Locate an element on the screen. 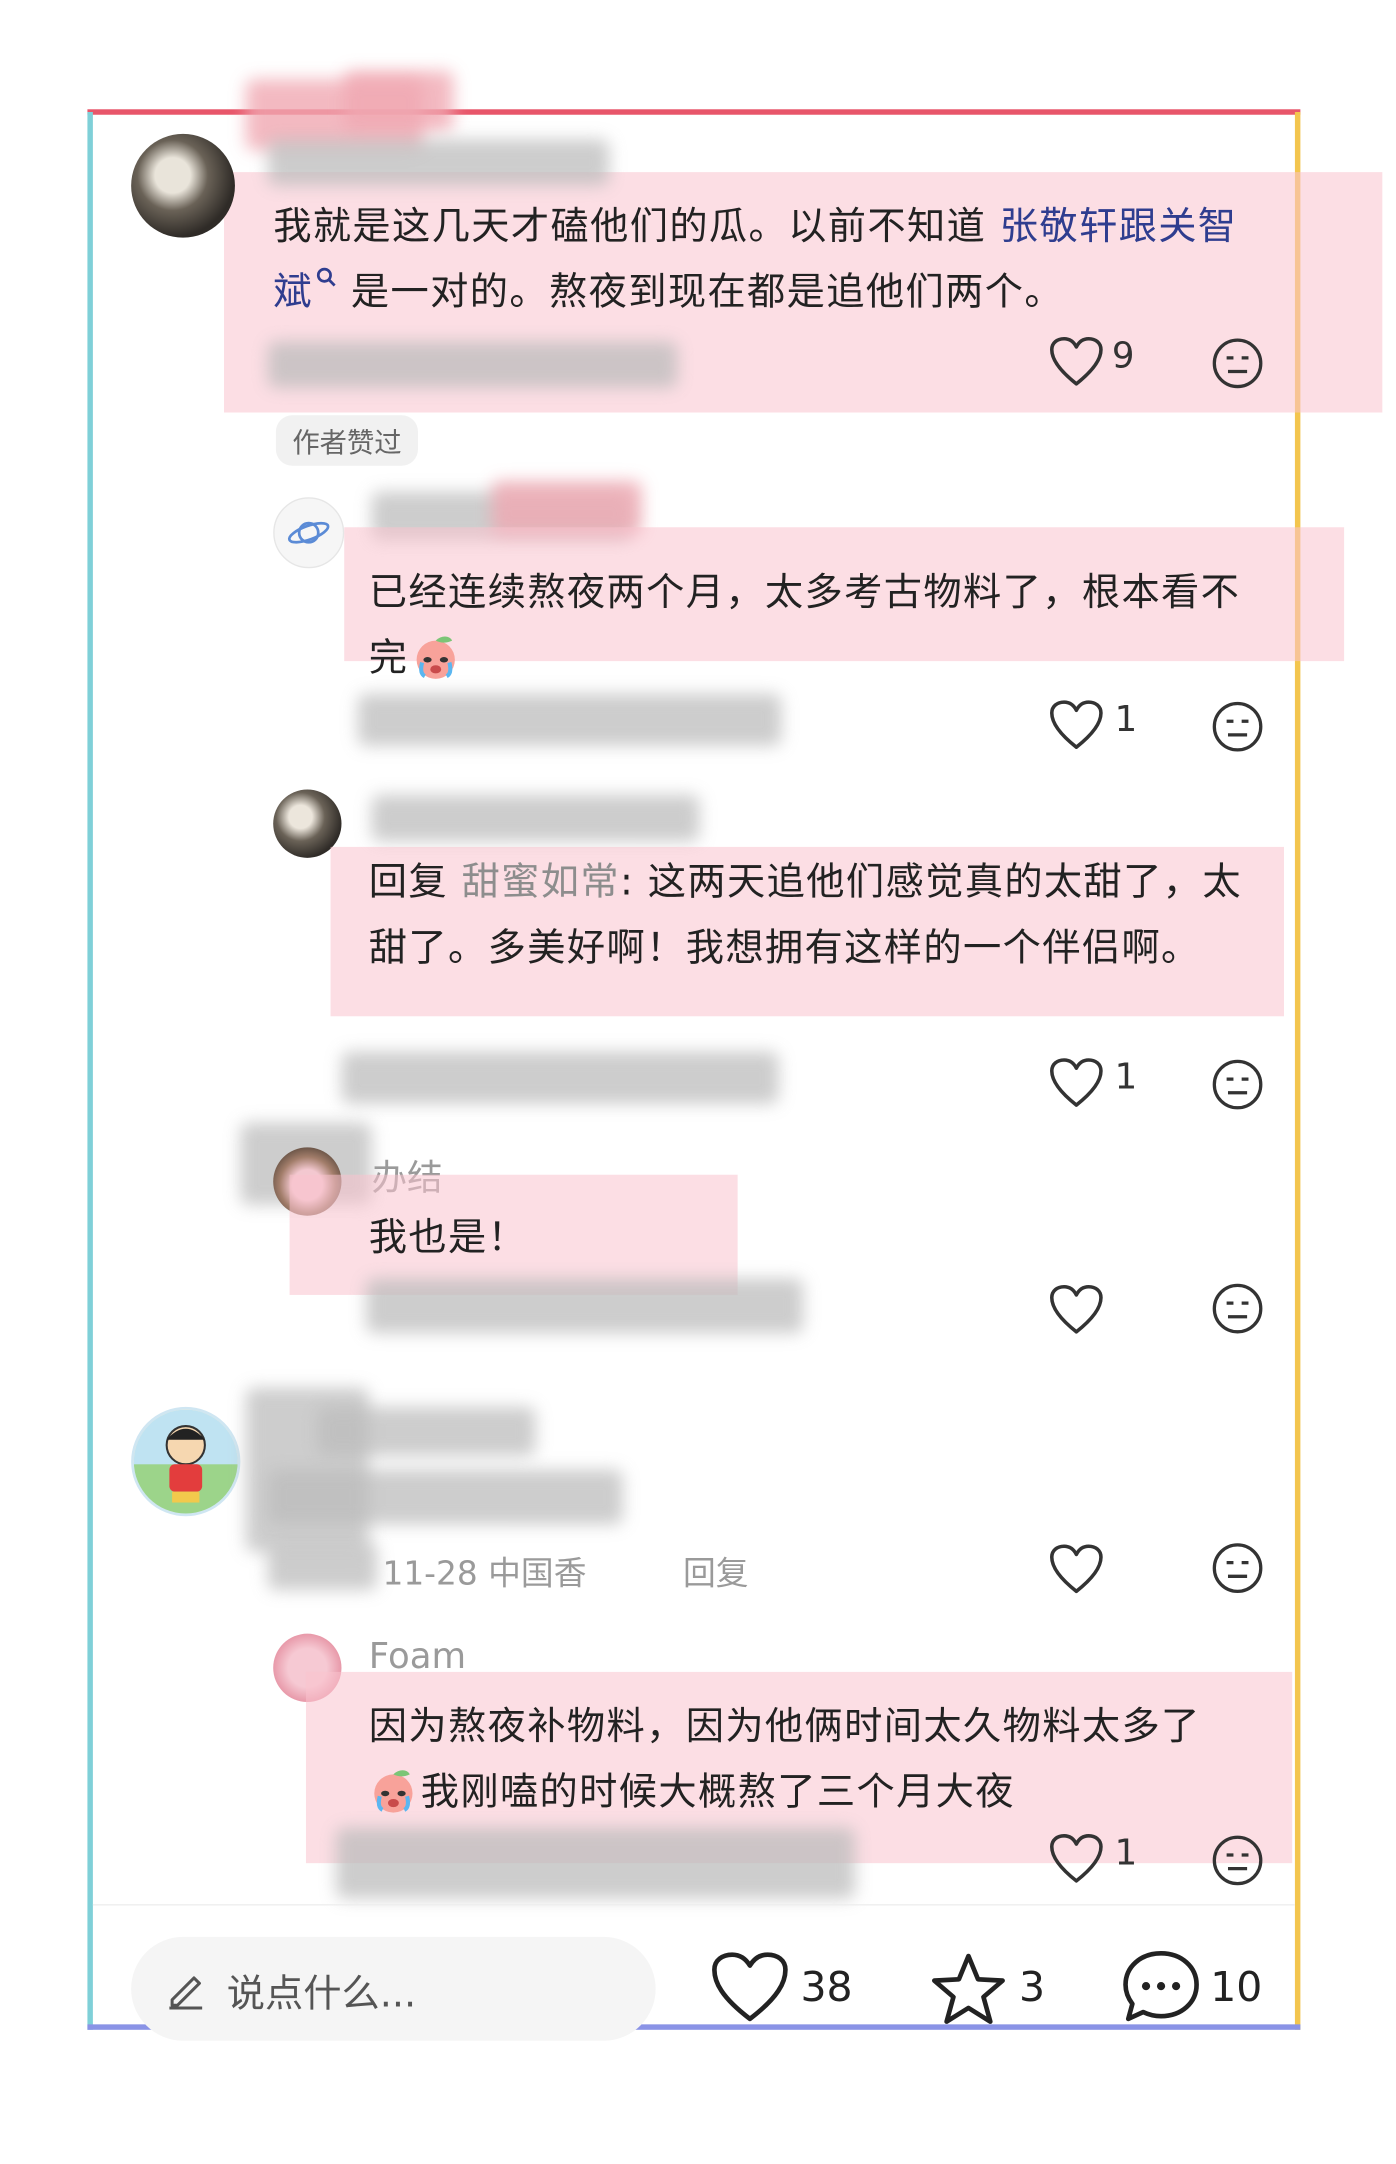 The height and width of the screenshot is (2164, 1396). star-icon is located at coordinates (968, 1989).